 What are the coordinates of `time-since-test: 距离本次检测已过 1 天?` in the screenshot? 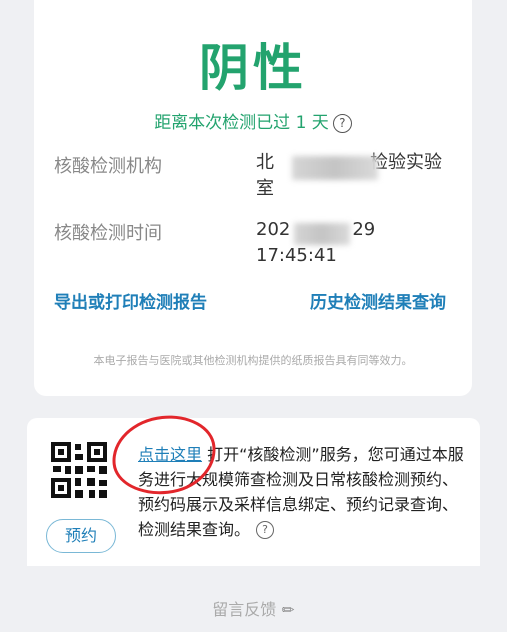 It's located at (253, 120).